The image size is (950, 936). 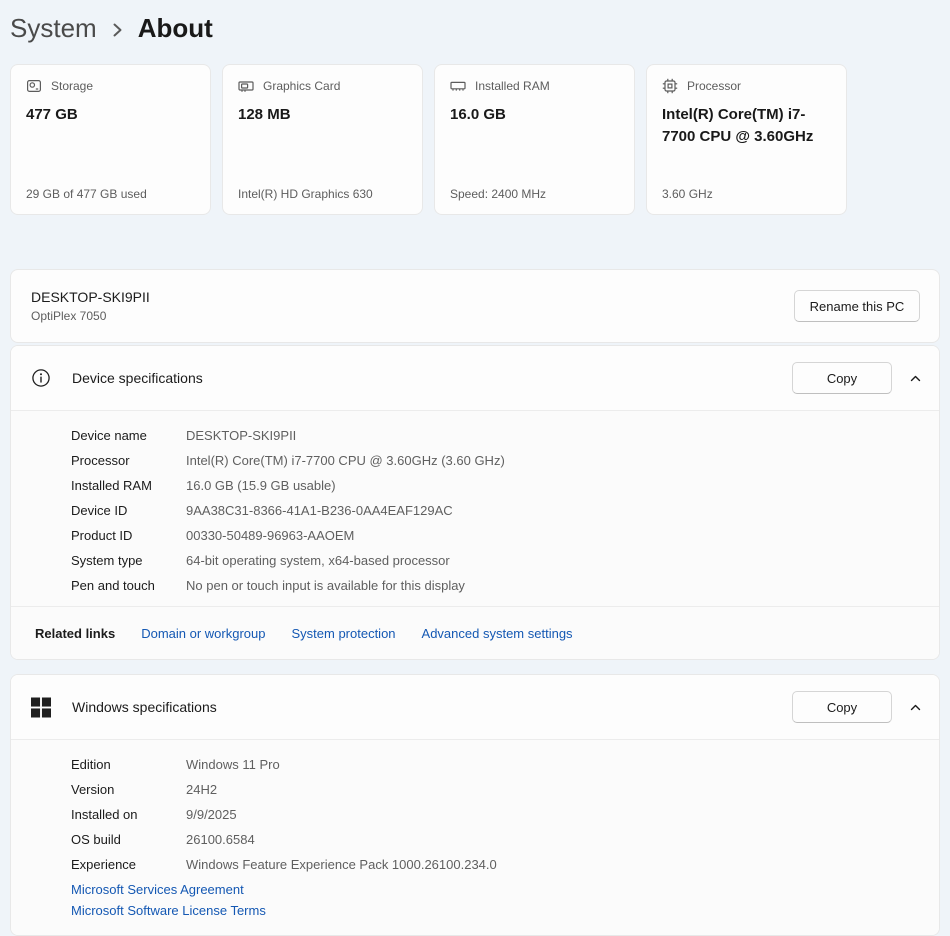 What do you see at coordinates (110, 139) in the screenshot?
I see `storage-card: Storage 477 GB 29 GB of 477 GB used` at bounding box center [110, 139].